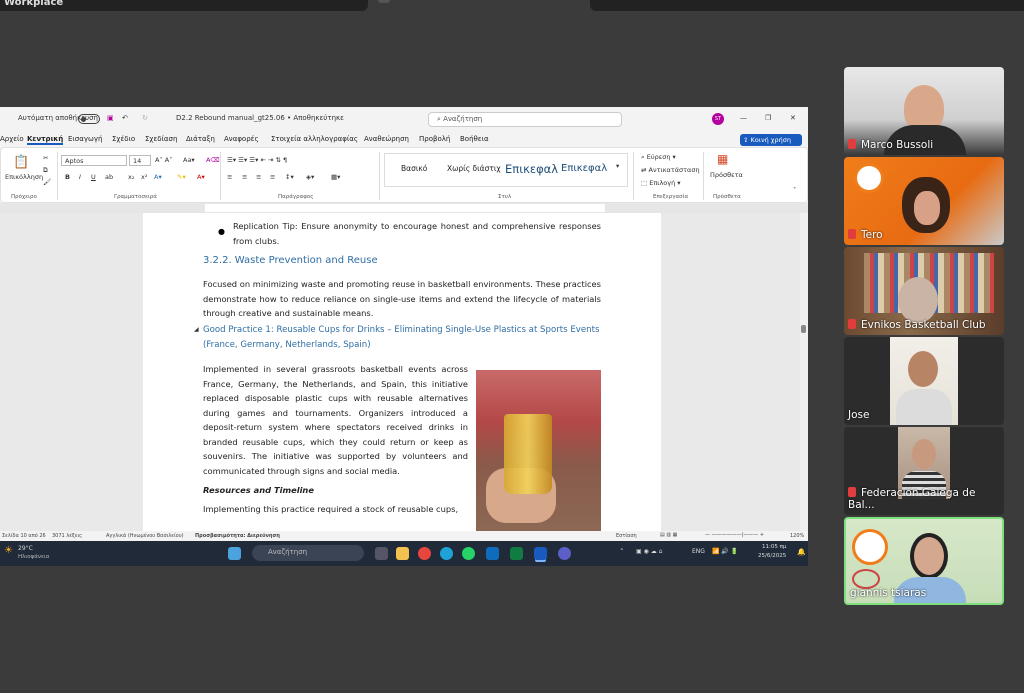 Image resolution: width=1024 pixels, height=693 pixels. I want to click on reusable-cup-photo, so click(538, 450).